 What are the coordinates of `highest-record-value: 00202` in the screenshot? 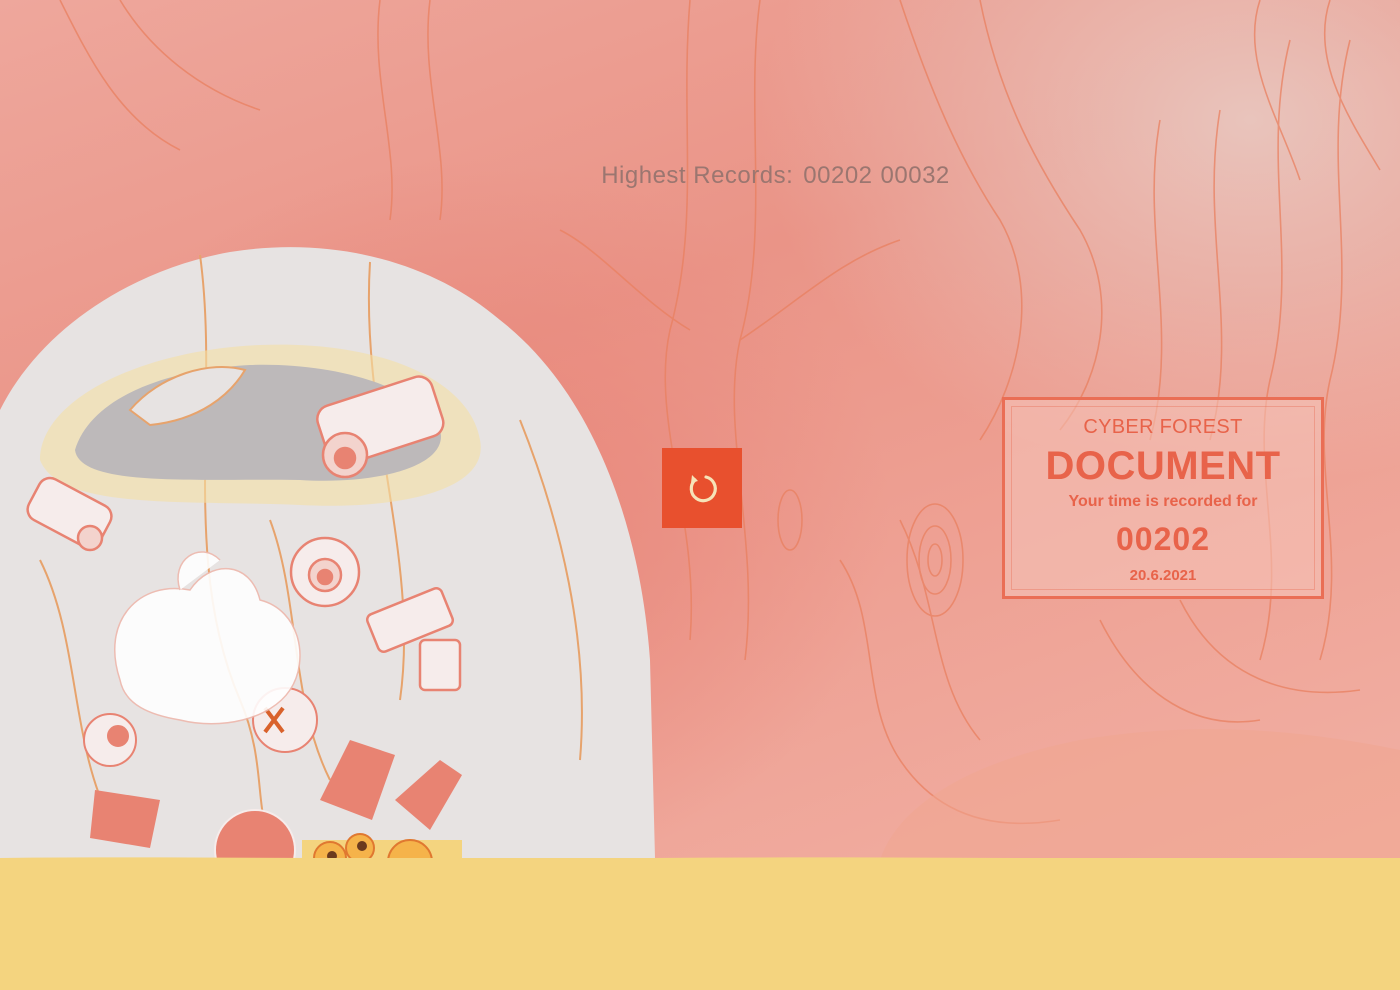 It's located at (838, 175).